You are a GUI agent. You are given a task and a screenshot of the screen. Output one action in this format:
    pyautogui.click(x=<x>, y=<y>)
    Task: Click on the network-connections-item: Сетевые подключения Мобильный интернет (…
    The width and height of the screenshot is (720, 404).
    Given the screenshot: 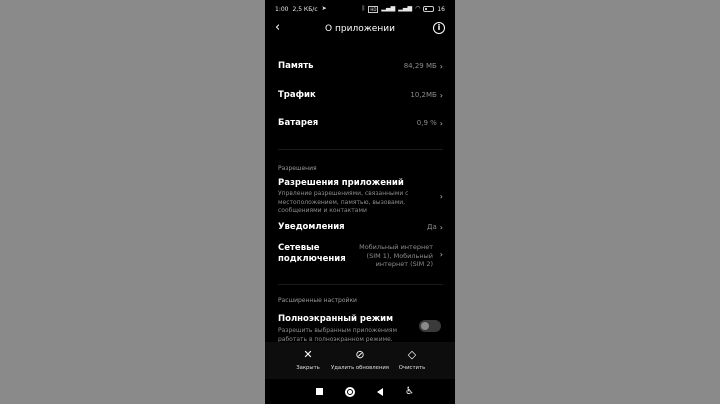 What is the action you would take?
    pyautogui.click(x=360, y=258)
    